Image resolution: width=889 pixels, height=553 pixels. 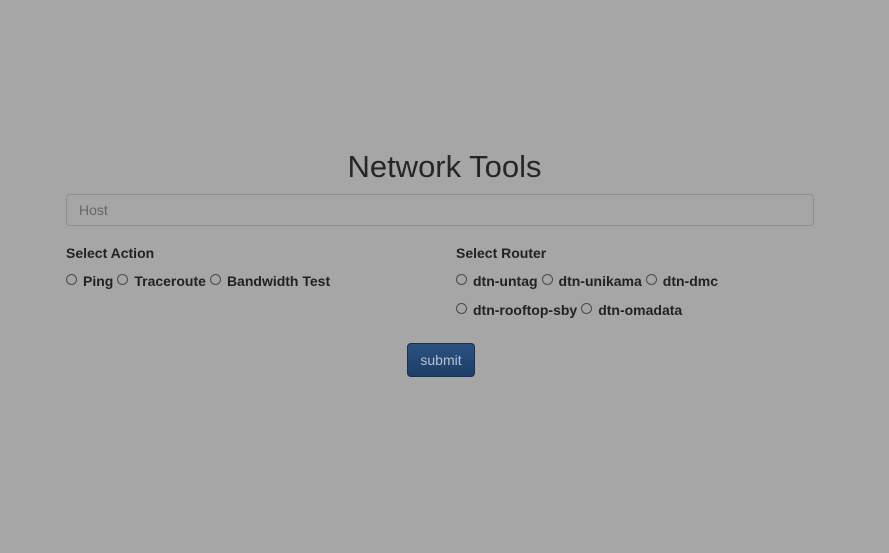 I want to click on action-option-label: Traceroute, so click(x=170, y=281).